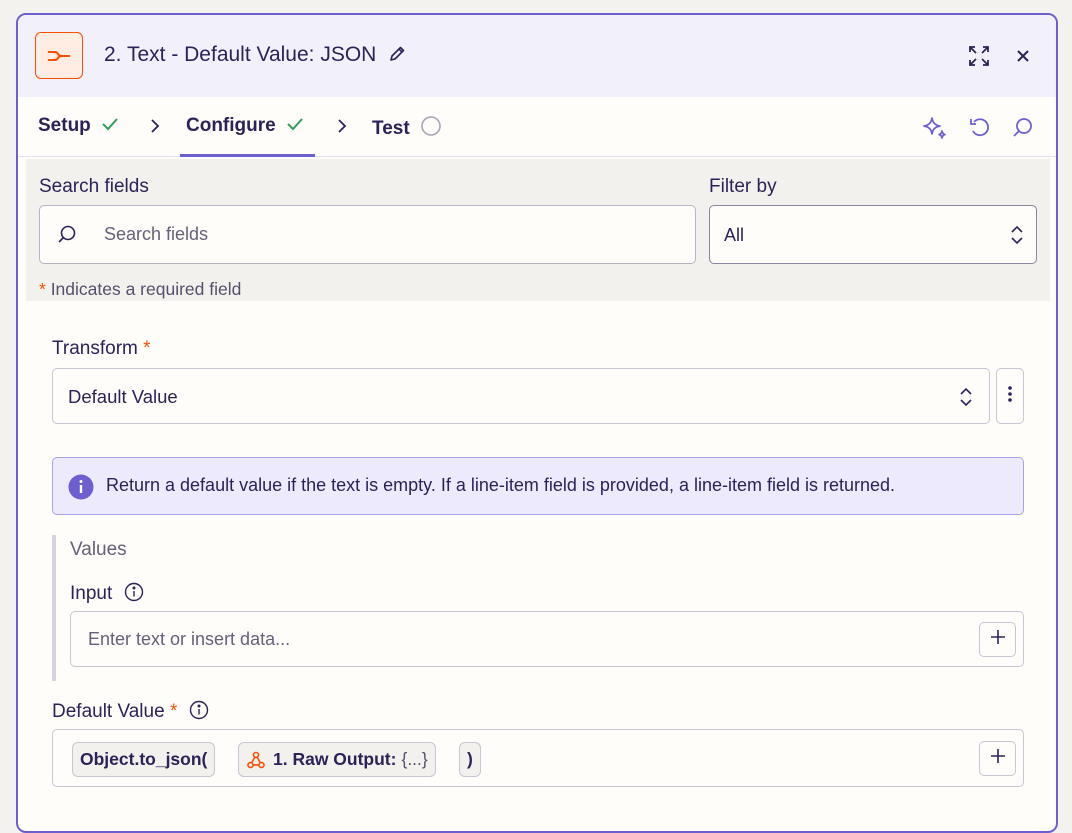 This screenshot has height=833, width=1072. I want to click on default-value-label: Default Value, so click(108, 711).